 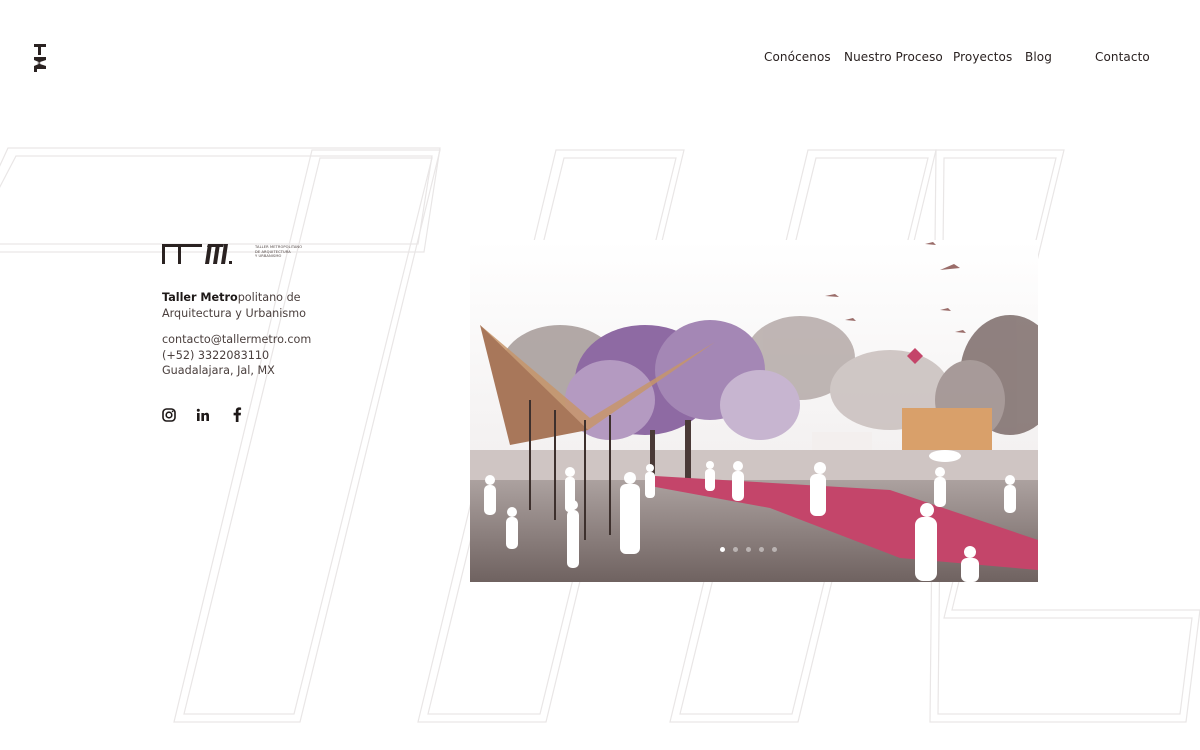 What do you see at coordinates (1122, 57) in the screenshot?
I see `nav-contacto: Contacto` at bounding box center [1122, 57].